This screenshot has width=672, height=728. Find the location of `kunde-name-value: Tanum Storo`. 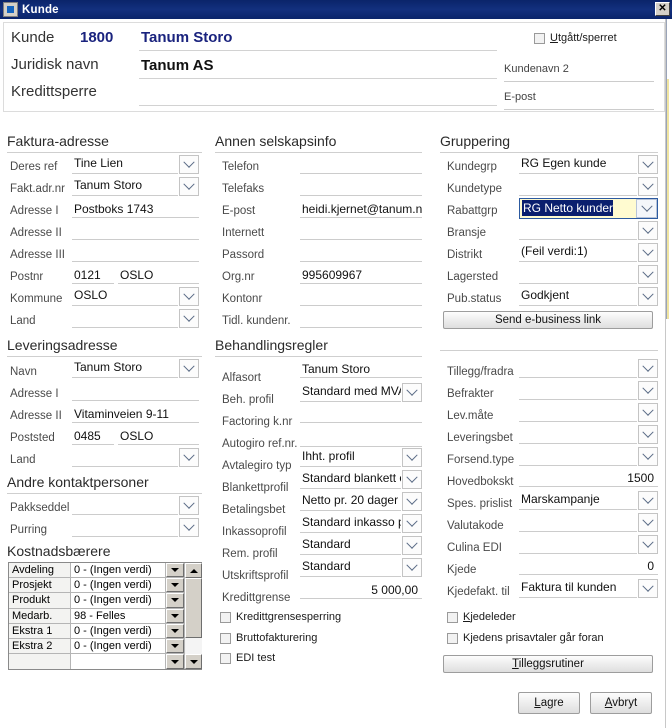

kunde-name-value: Tanum Storo is located at coordinates (186, 37).